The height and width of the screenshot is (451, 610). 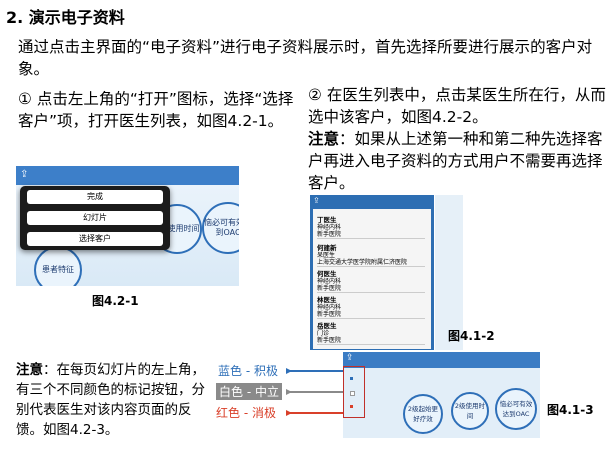 I want to click on menu-item-slides: 幻灯片, so click(x=95, y=218).